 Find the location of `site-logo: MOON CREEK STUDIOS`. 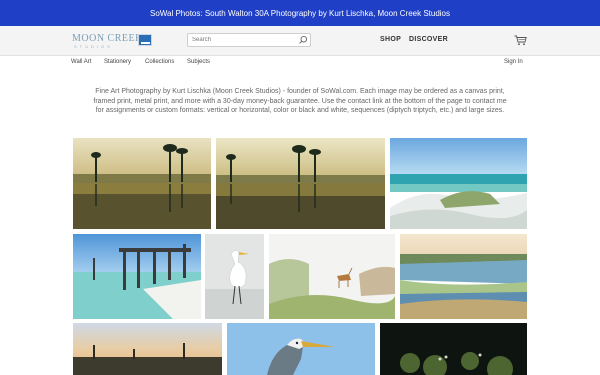

site-logo: MOON CREEK STUDIOS is located at coordinates (107, 42).